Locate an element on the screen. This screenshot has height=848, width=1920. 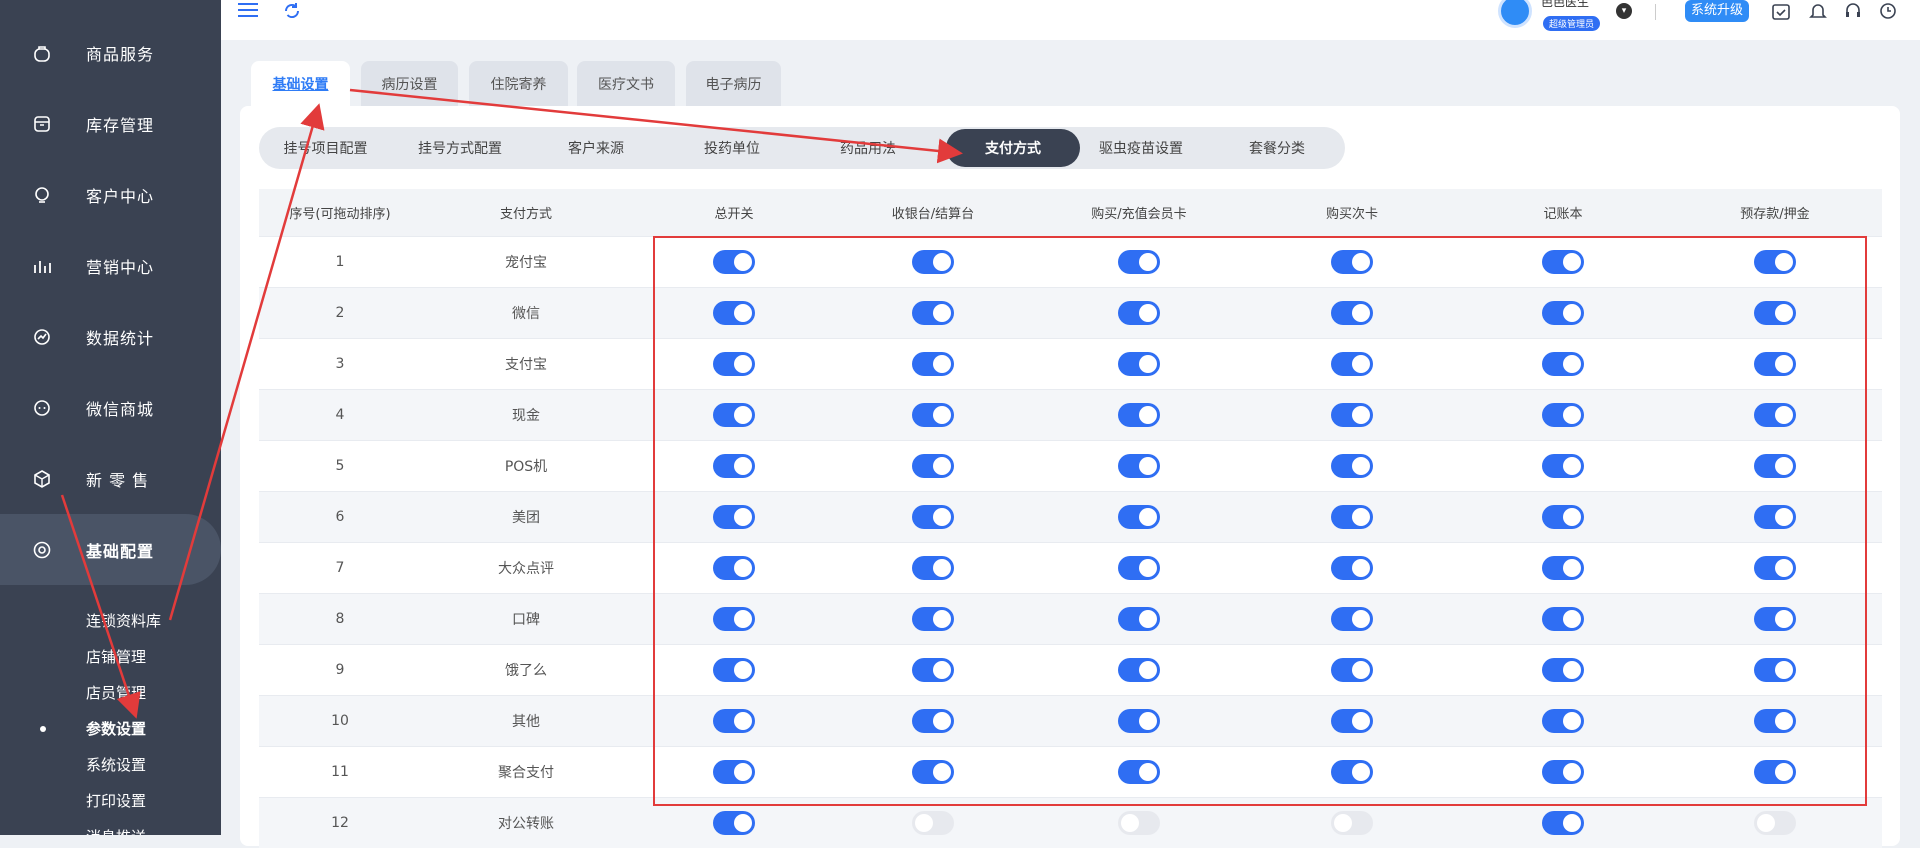
page-tab-2: 病历设置 is located at coordinates (409, 83).